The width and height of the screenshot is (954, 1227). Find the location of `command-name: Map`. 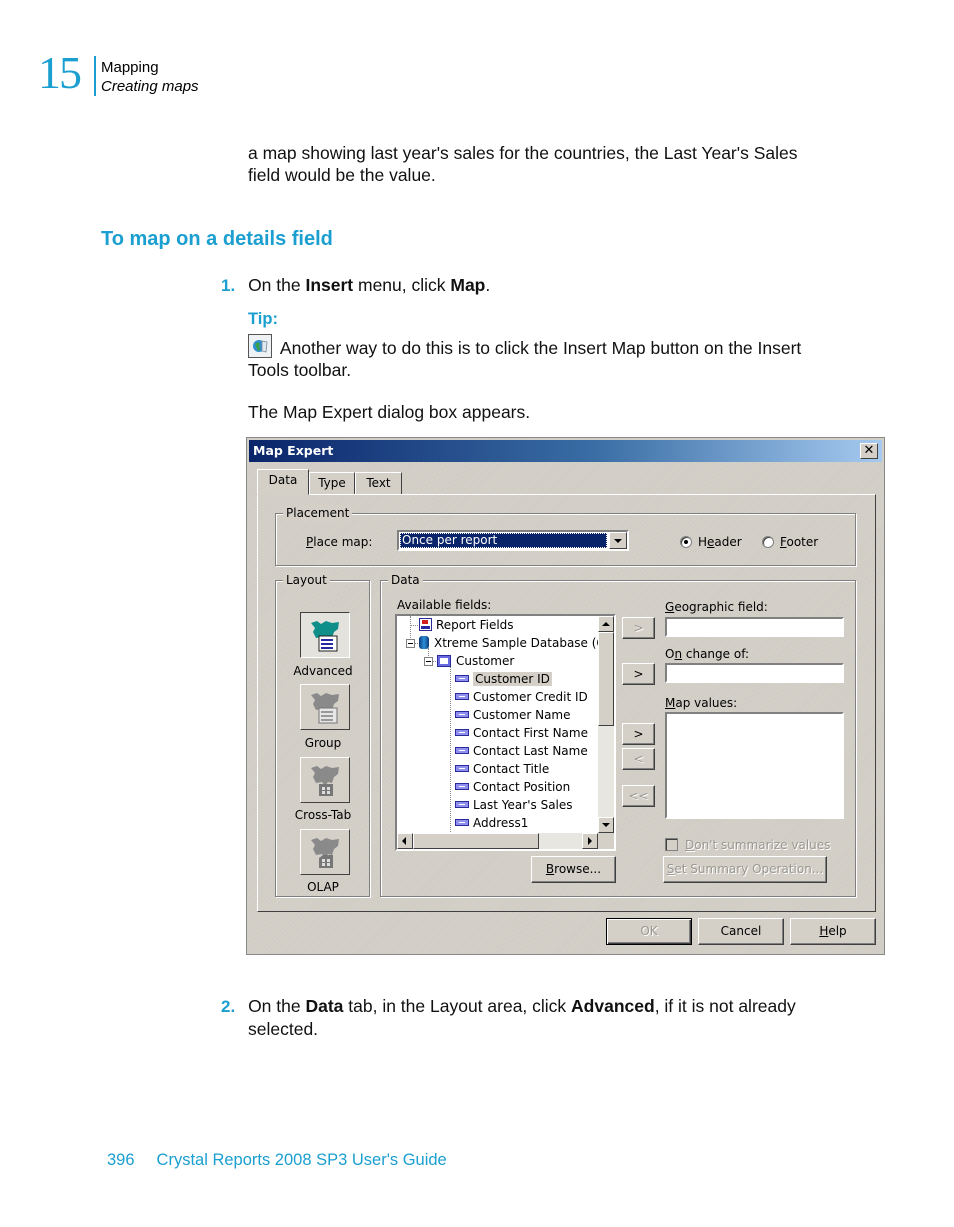

command-name: Map is located at coordinates (468, 285).